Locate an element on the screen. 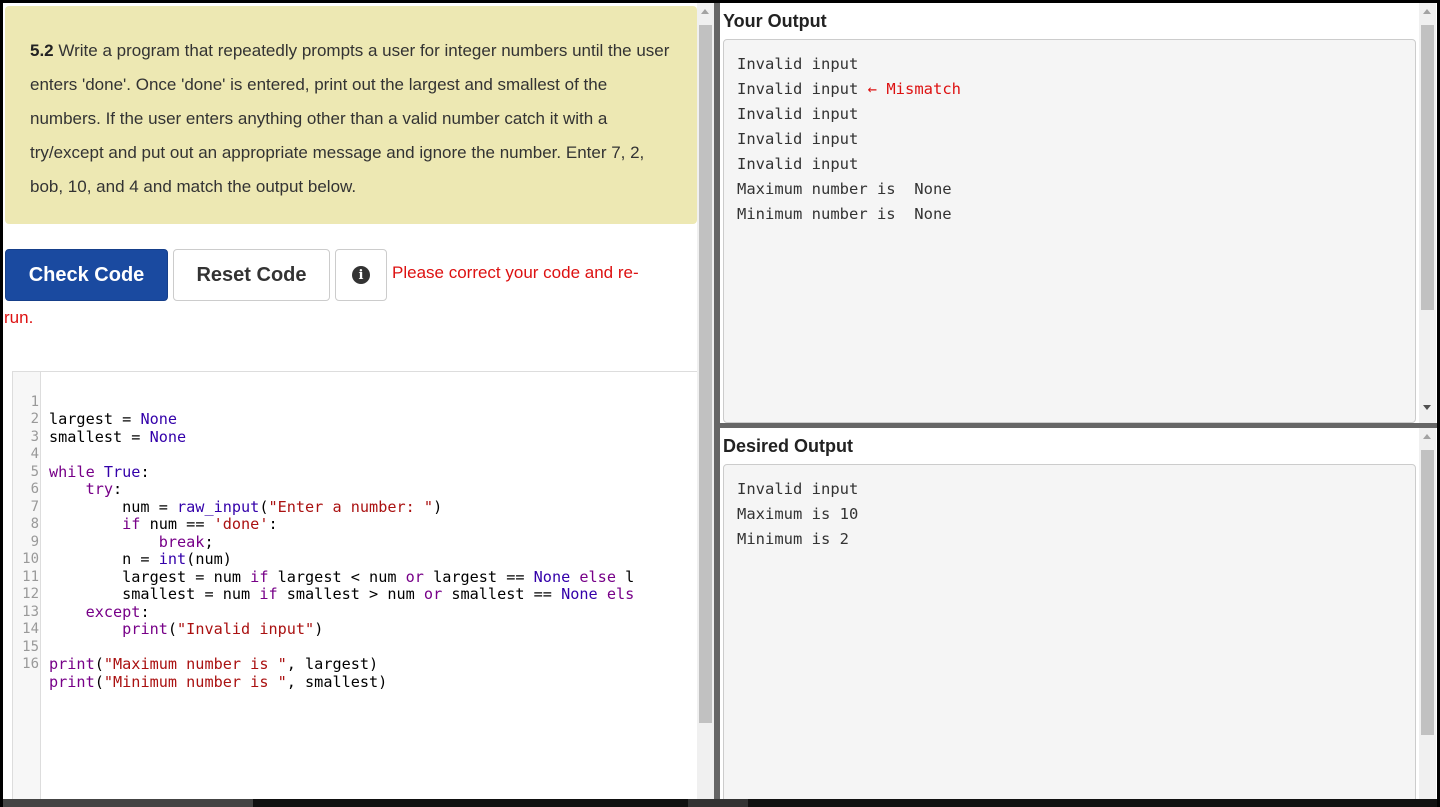  output-line: Minimum is 2 is located at coordinates (793, 539).